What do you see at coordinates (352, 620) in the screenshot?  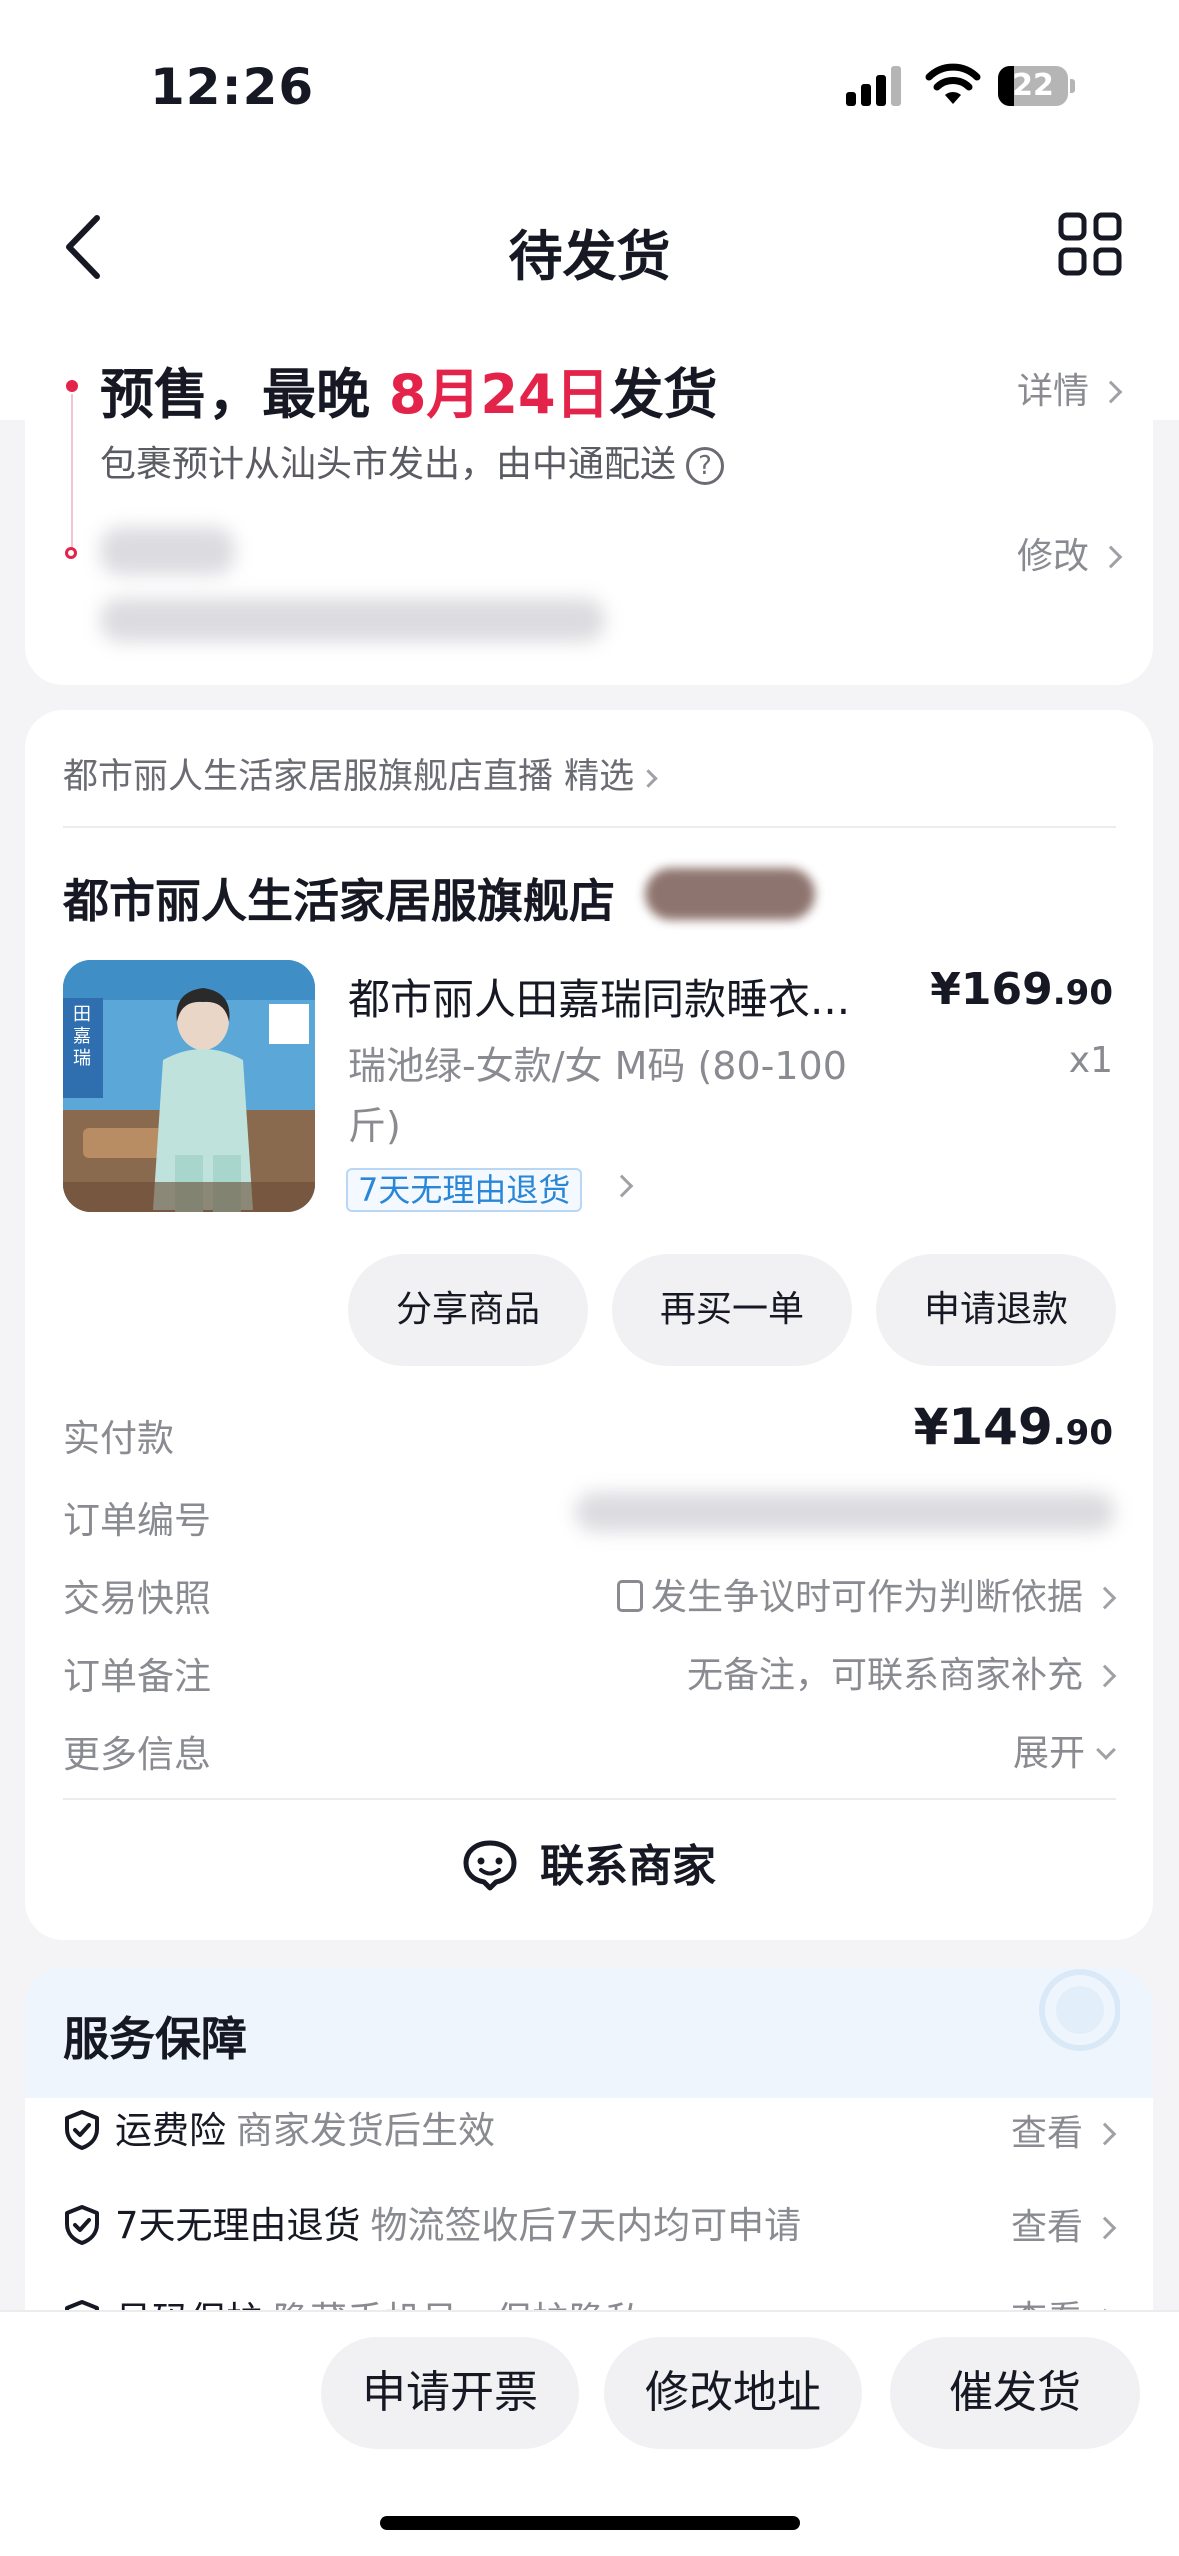 I see `recipient-address-redacted` at bounding box center [352, 620].